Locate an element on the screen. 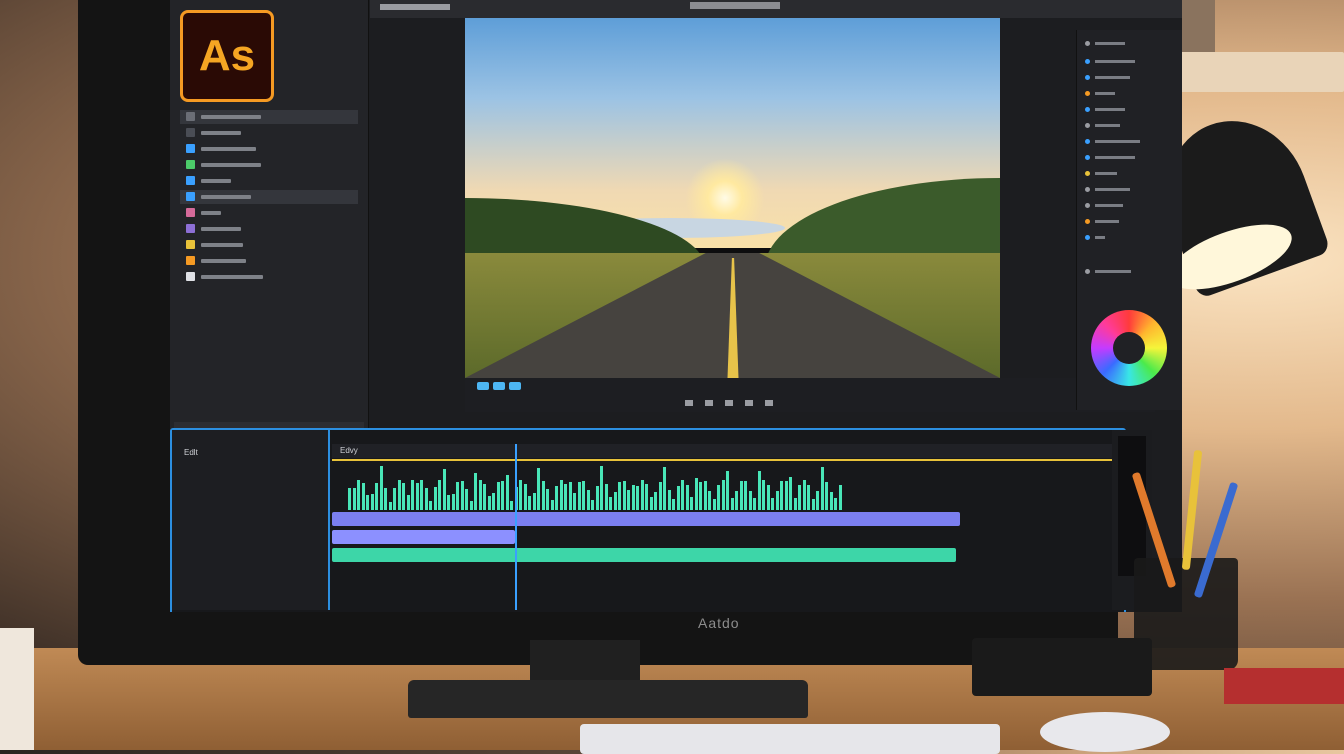 This screenshot has width=1344, height=754. rewind-icon is located at coordinates (709, 403).